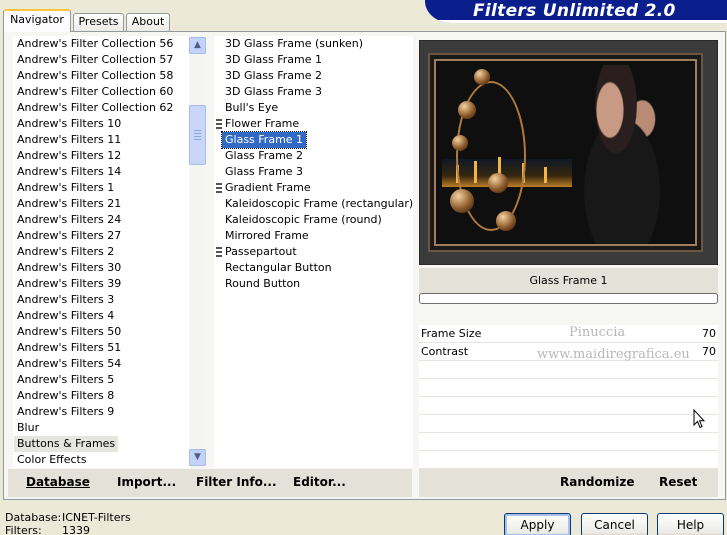 The height and width of the screenshot is (535, 727). What do you see at coordinates (545, 175) in the screenshot?
I see `city-light` at bounding box center [545, 175].